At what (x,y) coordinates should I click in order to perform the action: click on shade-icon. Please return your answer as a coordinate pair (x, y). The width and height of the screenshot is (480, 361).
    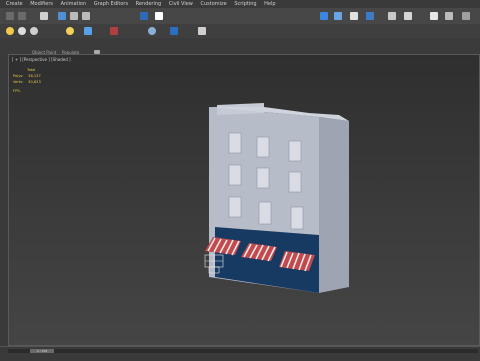
    Looking at the image, I should click on (174, 31).